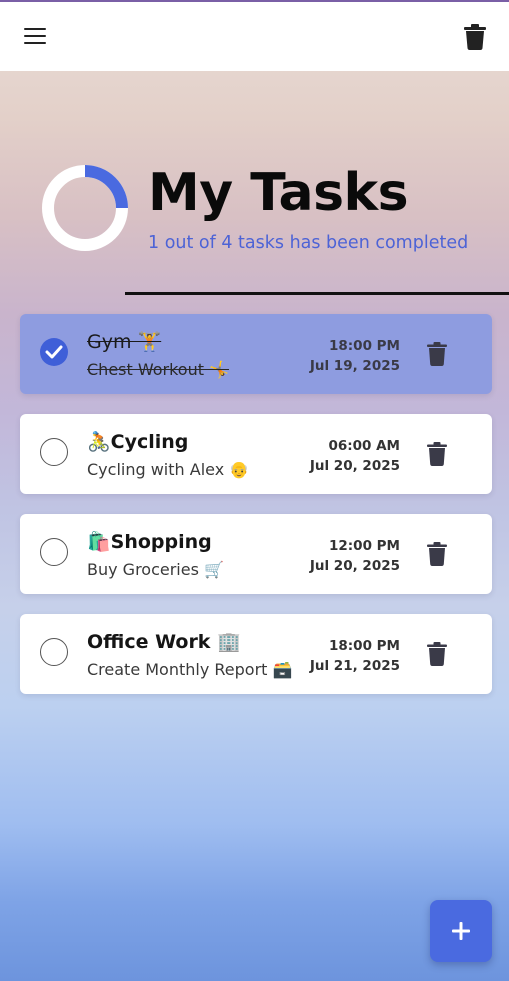 Image resolution: width=509 pixels, height=981 pixels. What do you see at coordinates (35, 37) in the screenshot?
I see `menu-icon` at bounding box center [35, 37].